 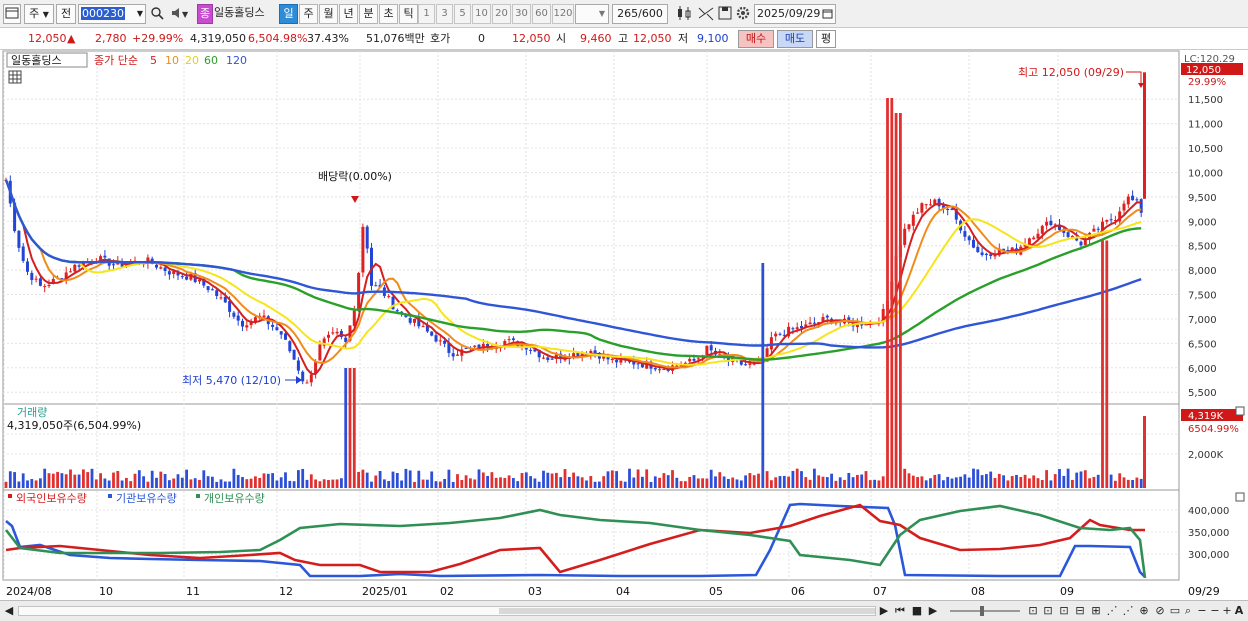 I want to click on avg-button: 평, so click(x=826, y=39).